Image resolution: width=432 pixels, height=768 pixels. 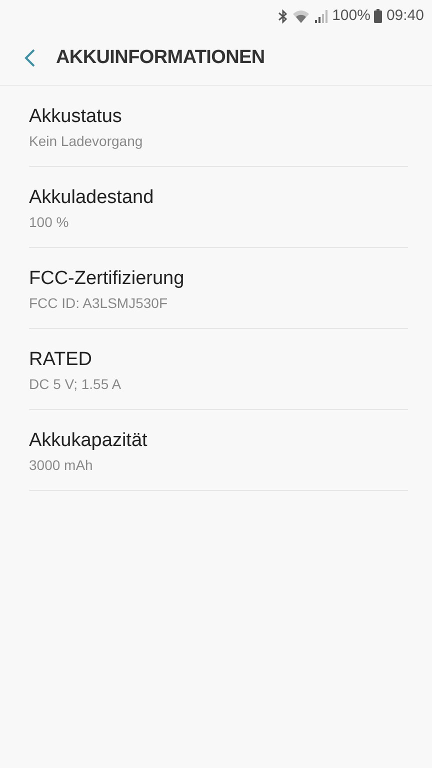 I want to click on clock-time: 09:40, so click(x=405, y=16).